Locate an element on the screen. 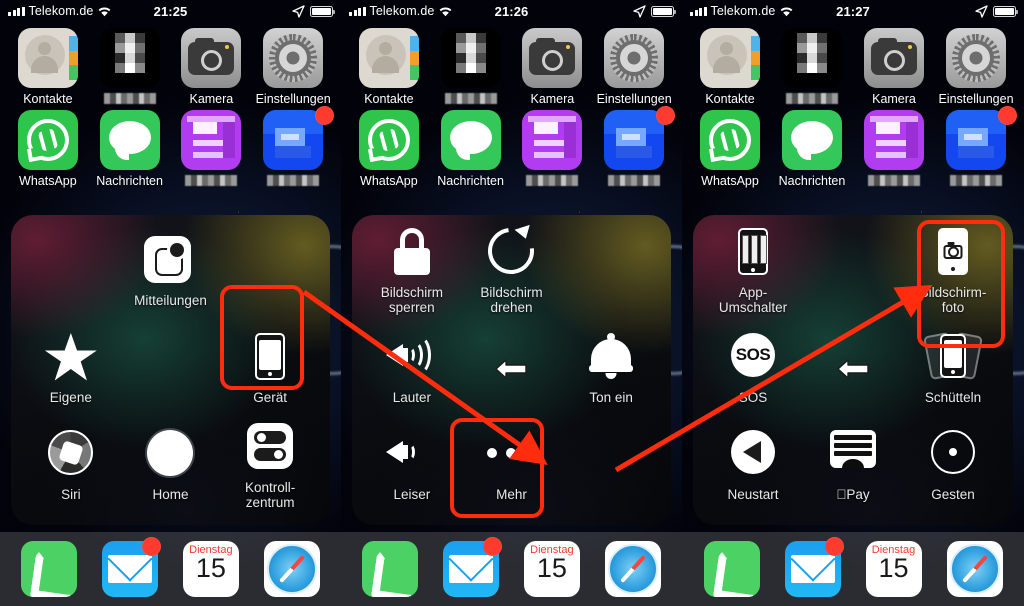  blurred-app-icon is located at coordinates (812, 58).